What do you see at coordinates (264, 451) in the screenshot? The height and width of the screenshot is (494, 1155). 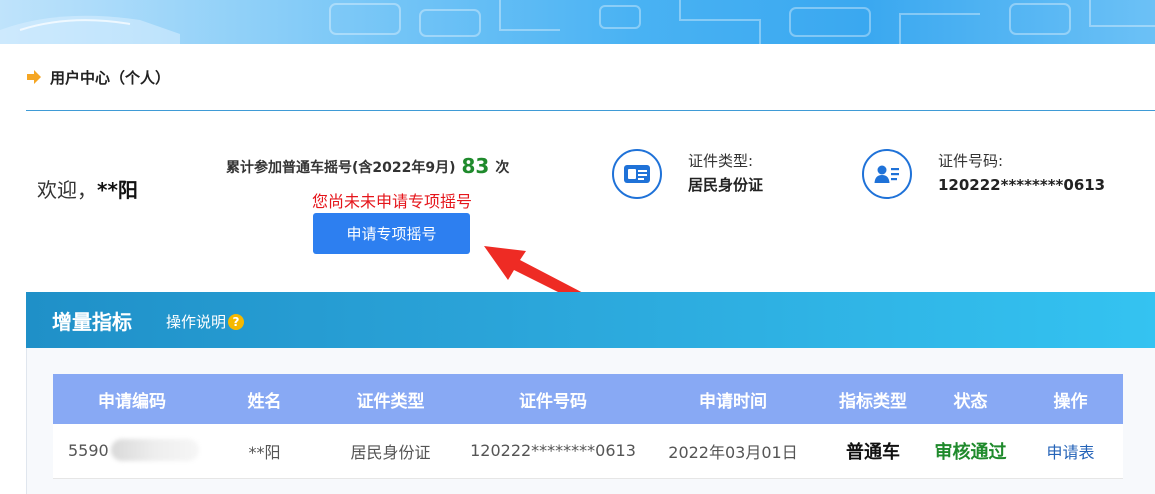 I see `cell-name: **阳` at bounding box center [264, 451].